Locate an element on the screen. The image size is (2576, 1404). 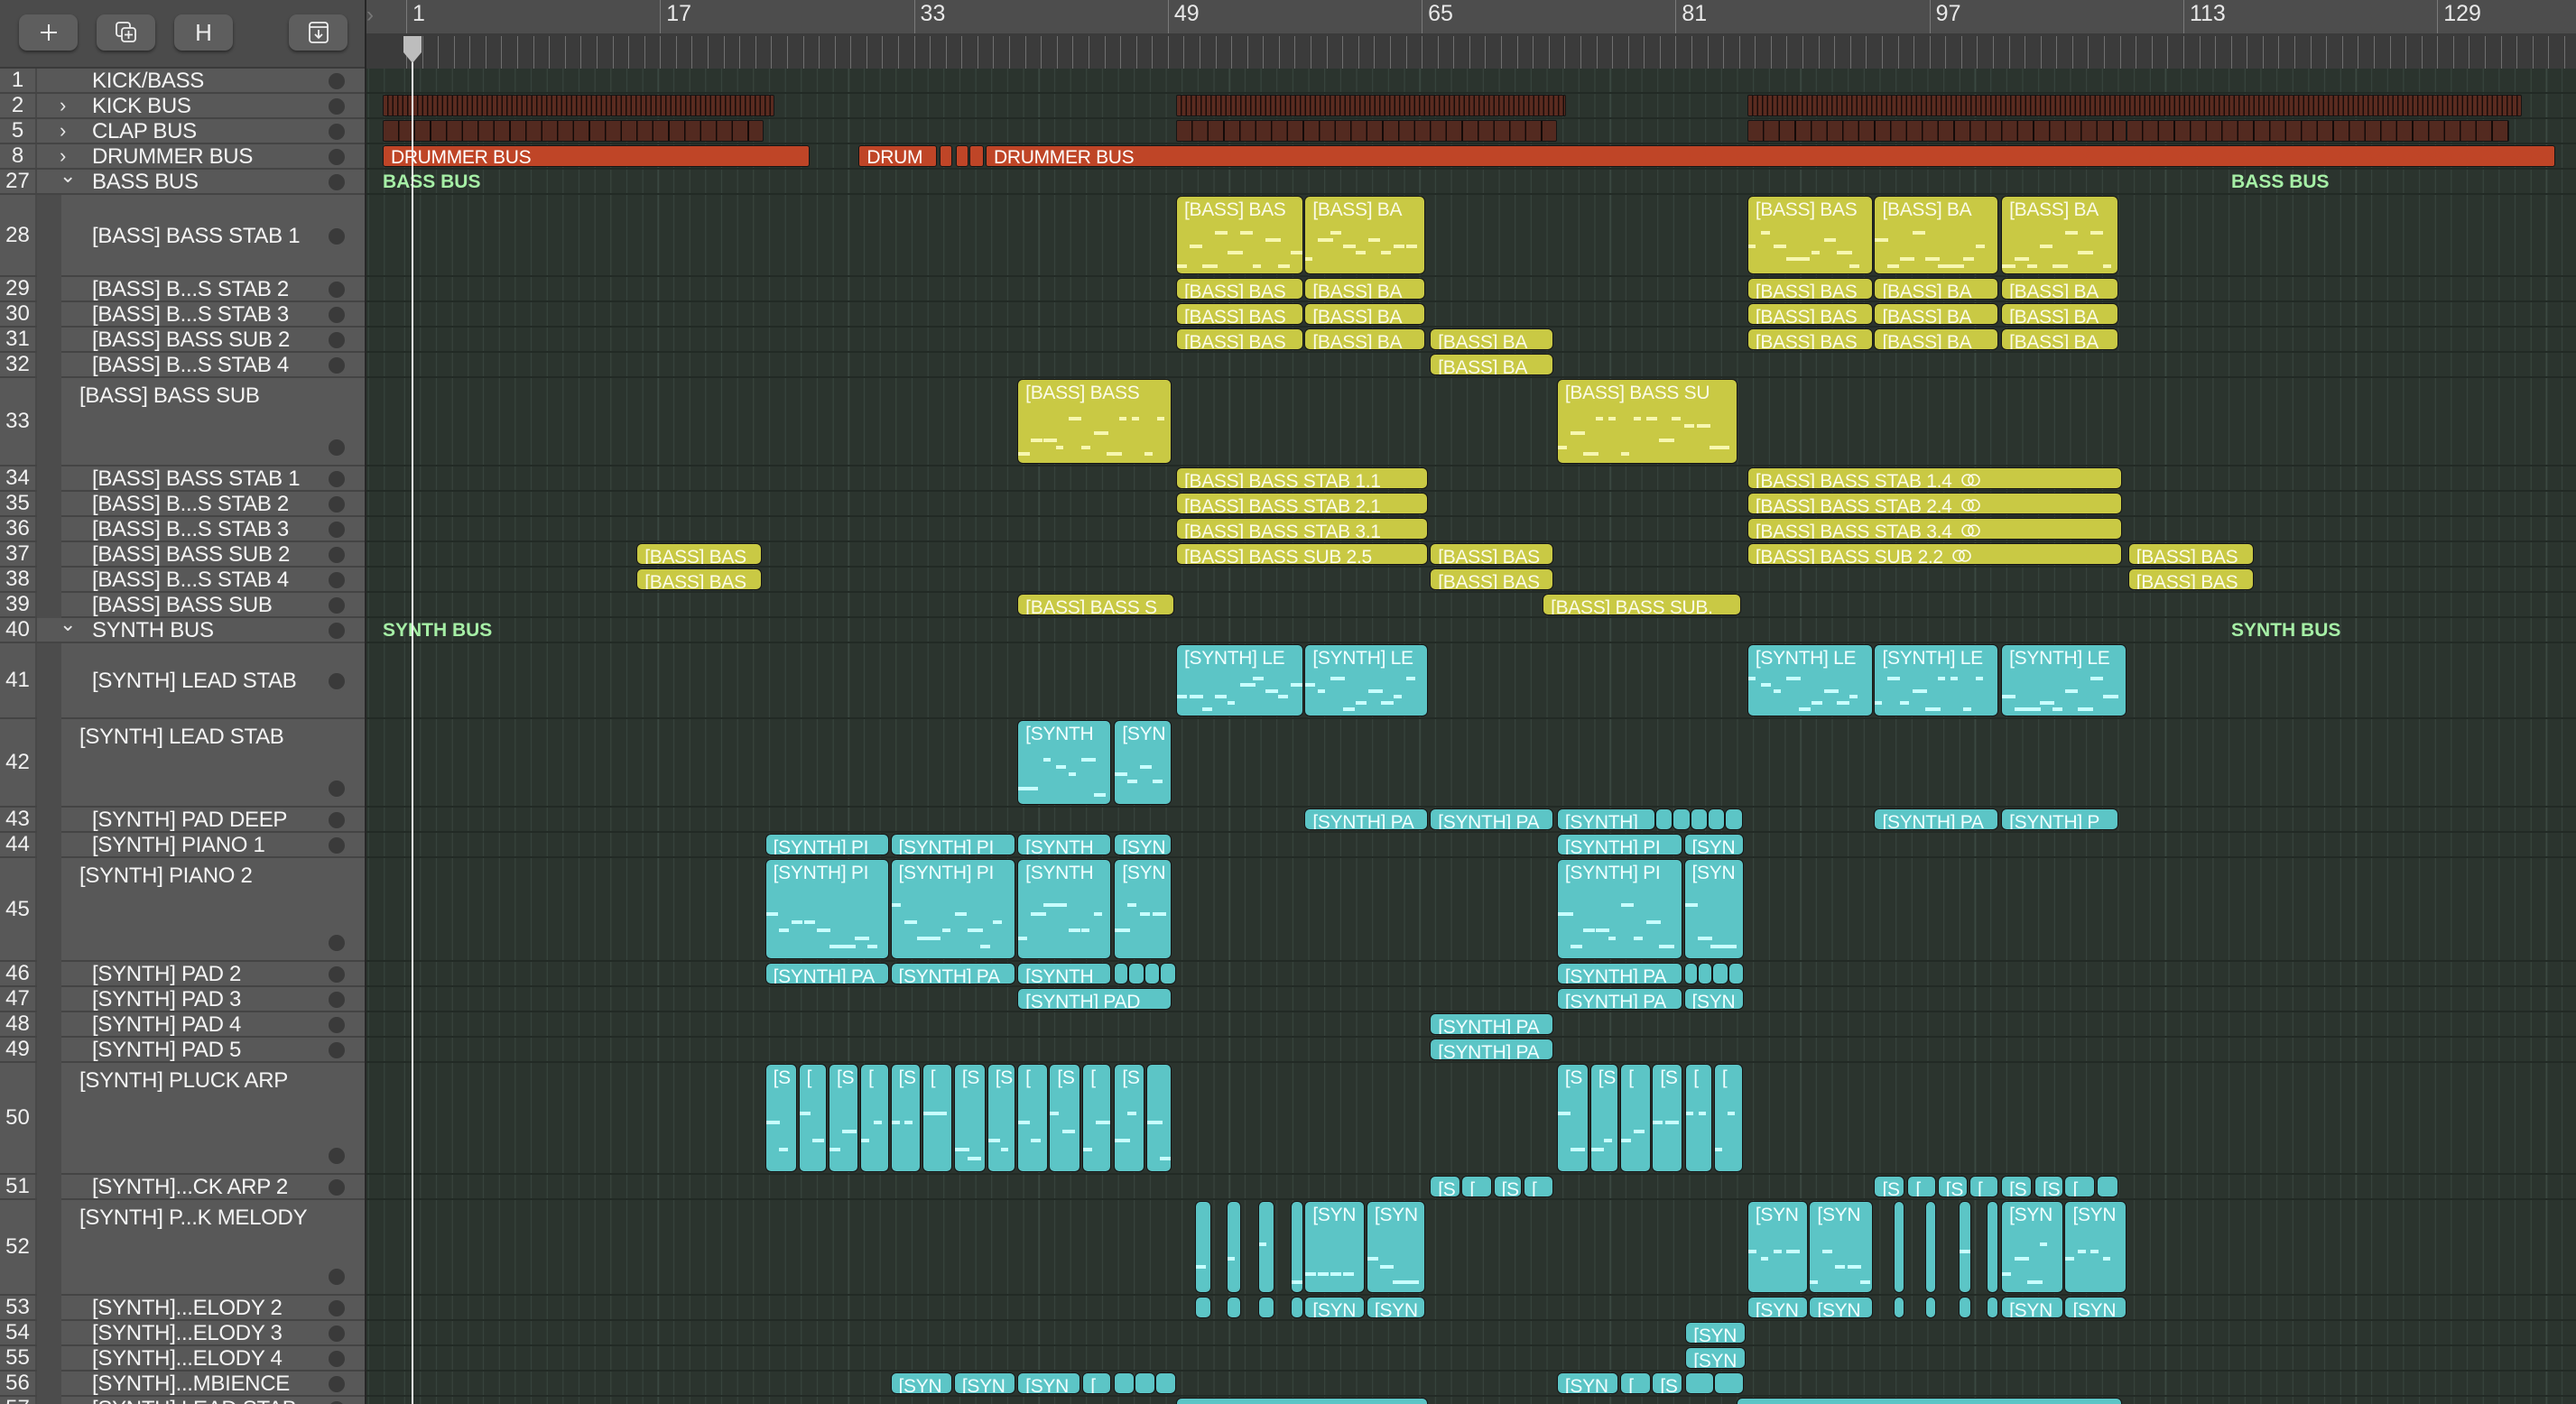
track-lane: [BASS] BASS S [BASS] BASS SUB. is located at coordinates (1471, 605).